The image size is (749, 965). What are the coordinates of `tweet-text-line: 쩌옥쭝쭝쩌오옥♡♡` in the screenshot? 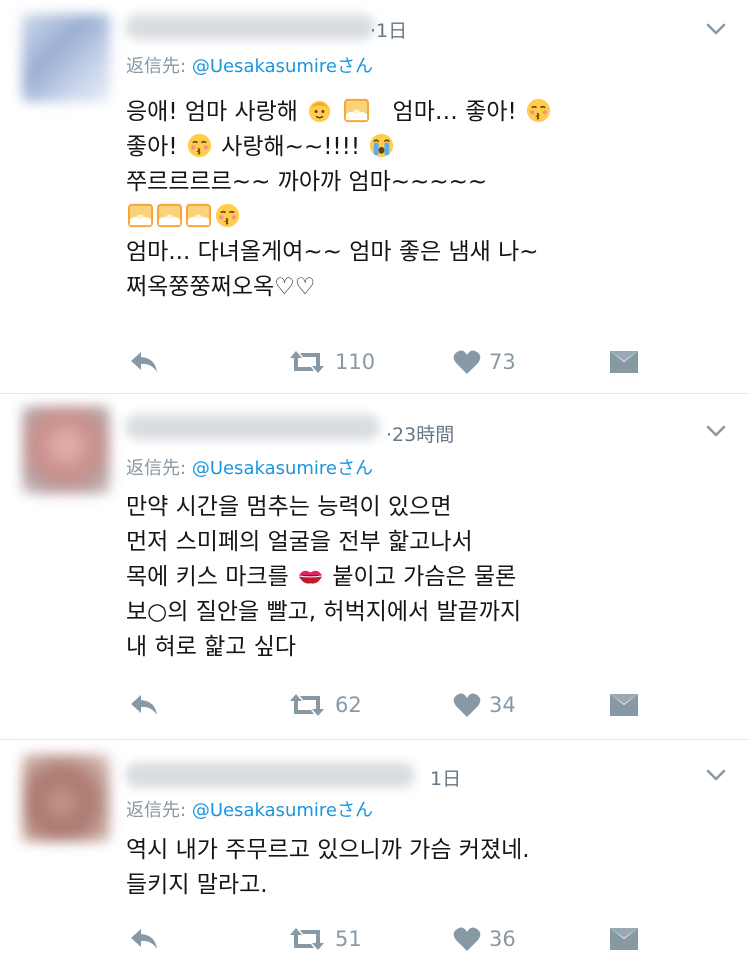 It's located at (221, 287).